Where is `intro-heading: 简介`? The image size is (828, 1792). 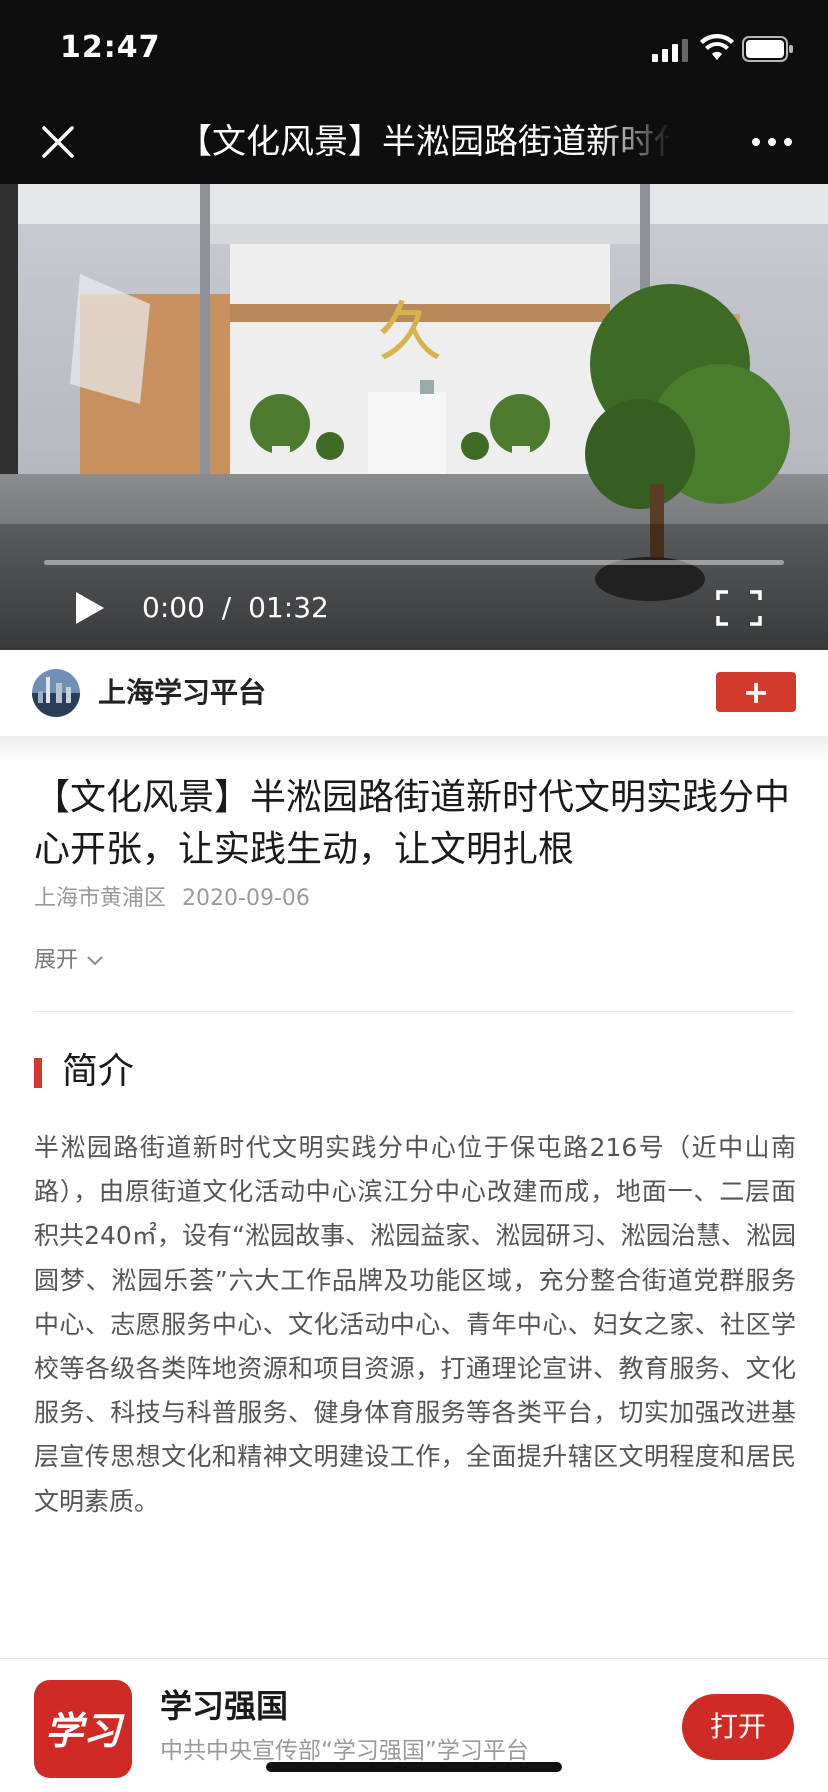 intro-heading: 简介 is located at coordinates (98, 1071).